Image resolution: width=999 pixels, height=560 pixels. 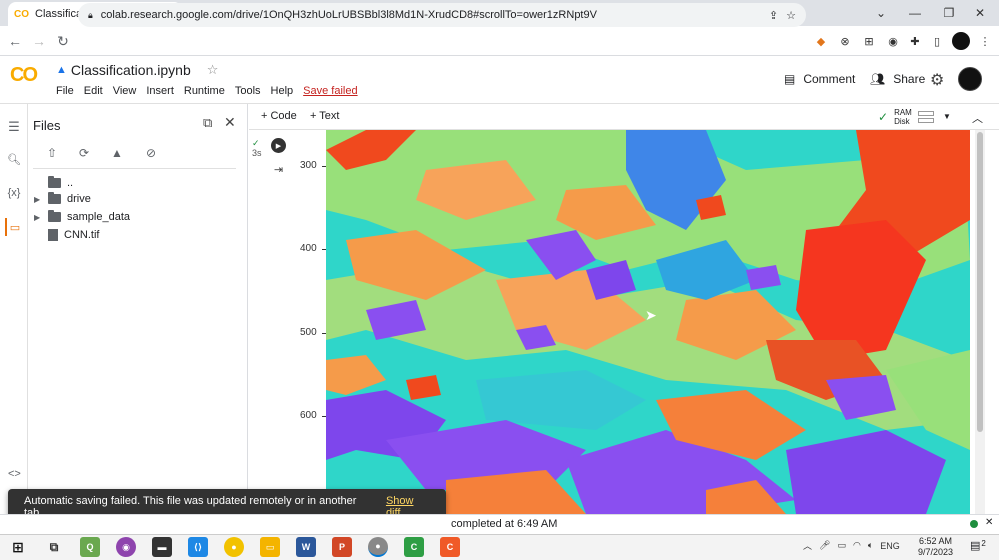 I want to click on bookmark-star-icon: ☆, so click(x=791, y=15).